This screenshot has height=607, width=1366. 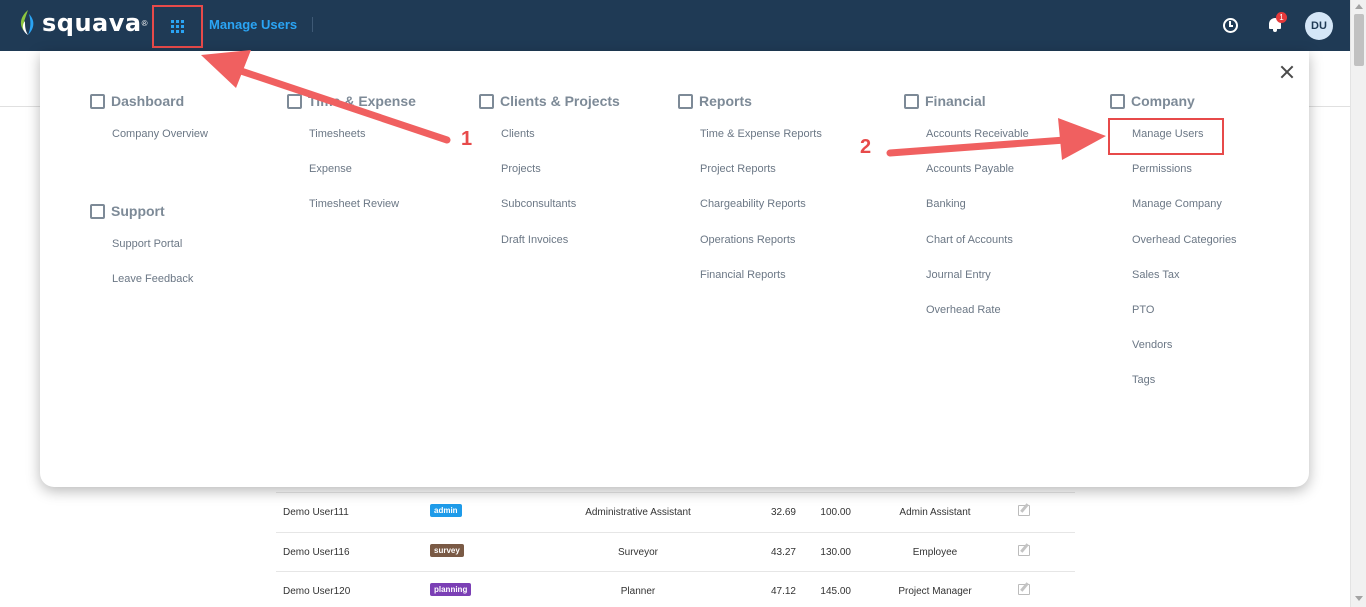 What do you see at coordinates (1230, 25) in the screenshot?
I see `clock-icon` at bounding box center [1230, 25].